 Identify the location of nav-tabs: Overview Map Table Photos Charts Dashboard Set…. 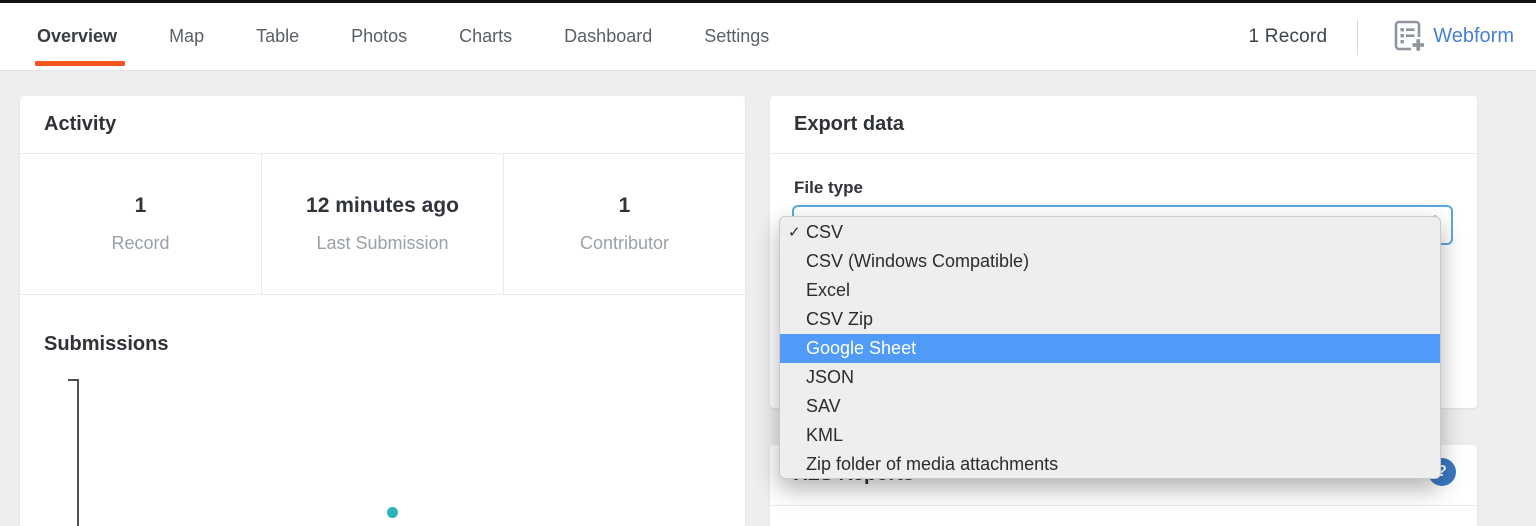
(384, 36).